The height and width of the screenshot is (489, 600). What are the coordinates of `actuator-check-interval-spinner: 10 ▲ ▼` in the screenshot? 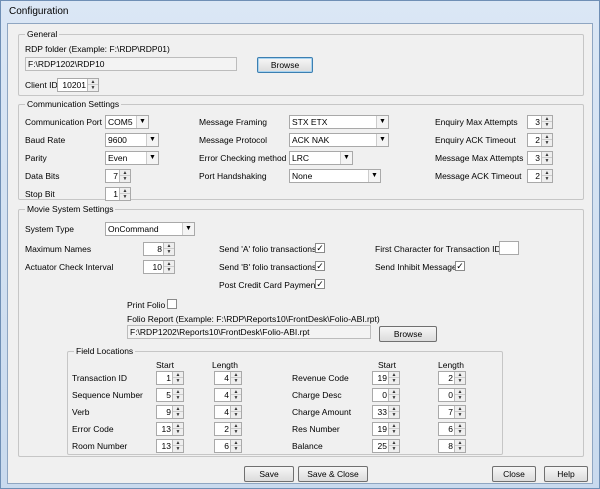 It's located at (159, 267).